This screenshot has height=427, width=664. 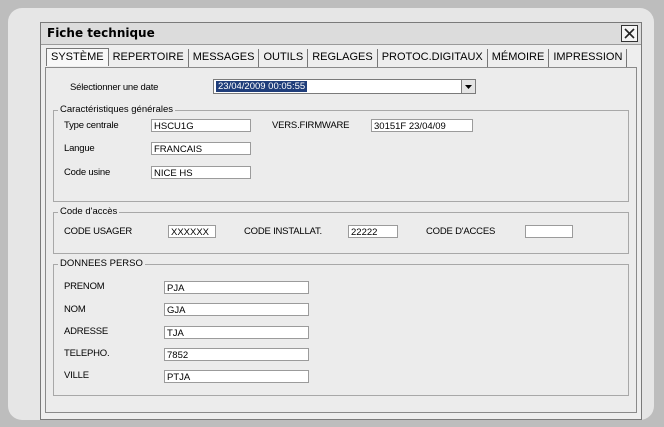 I want to click on type-centrale-label: Type centrale, so click(x=91, y=125).